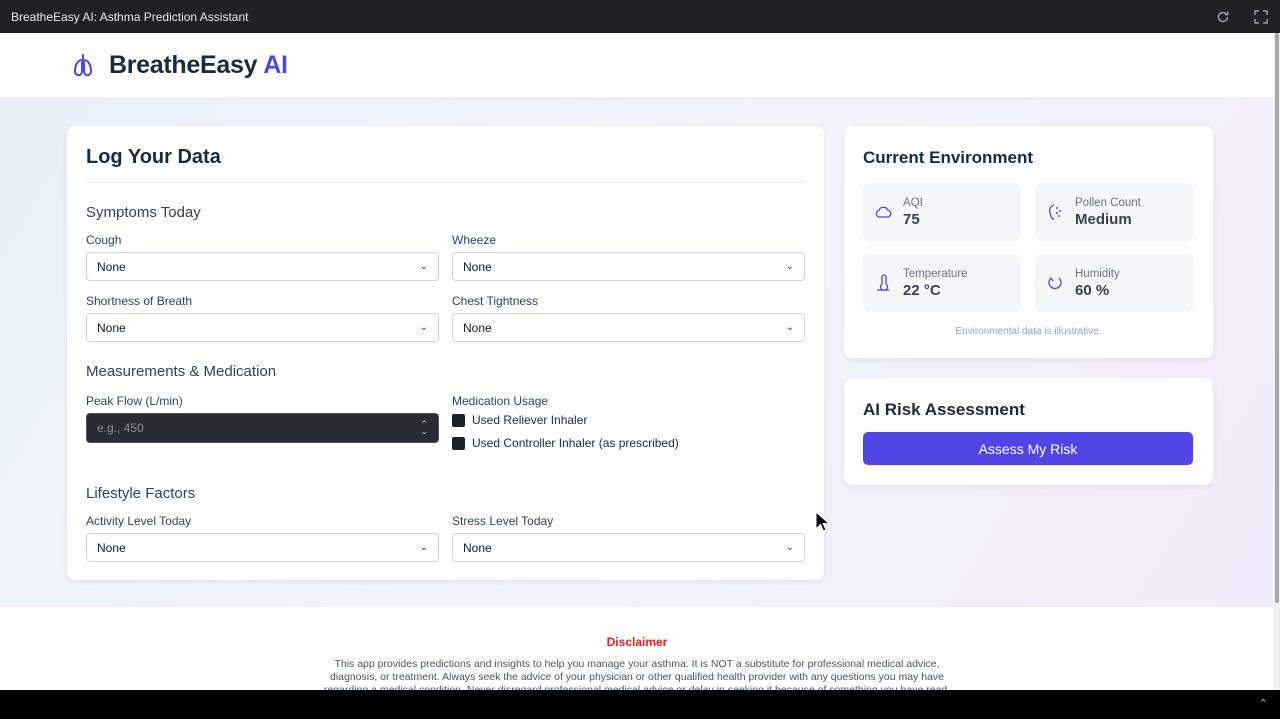 This screenshot has height=719, width=1280. Describe the element at coordinates (111, 327) in the screenshot. I see `shortness-of-breath-value: None` at that location.